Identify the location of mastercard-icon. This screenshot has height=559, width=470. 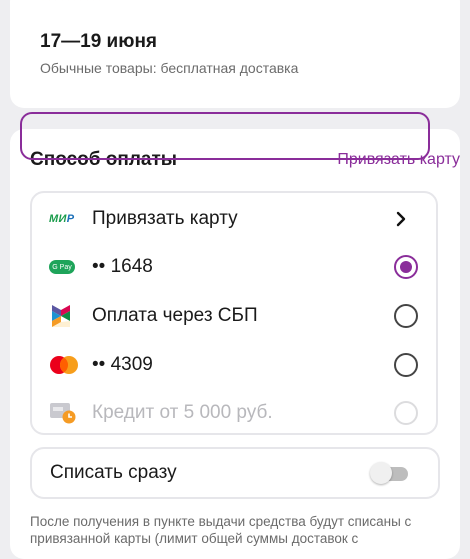
(64, 365).